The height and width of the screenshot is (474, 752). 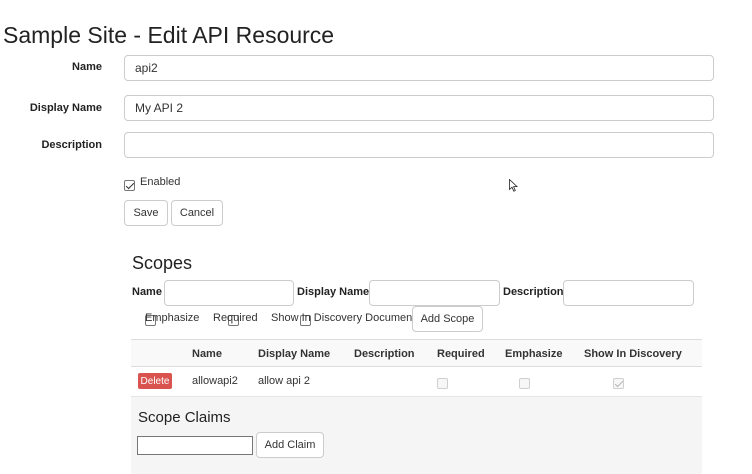 I want to click on column-header-display-name: Display Name, so click(x=294, y=354).